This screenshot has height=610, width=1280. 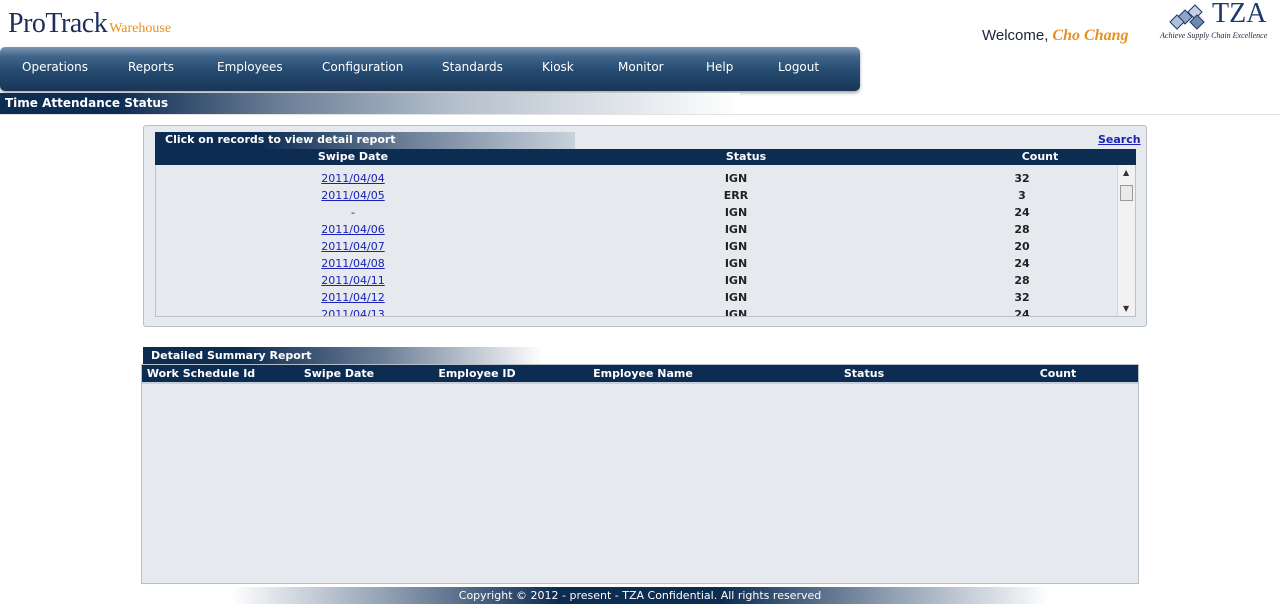 I want to click on records-panel-title: Click on records to view detail report, so click(x=280, y=139).